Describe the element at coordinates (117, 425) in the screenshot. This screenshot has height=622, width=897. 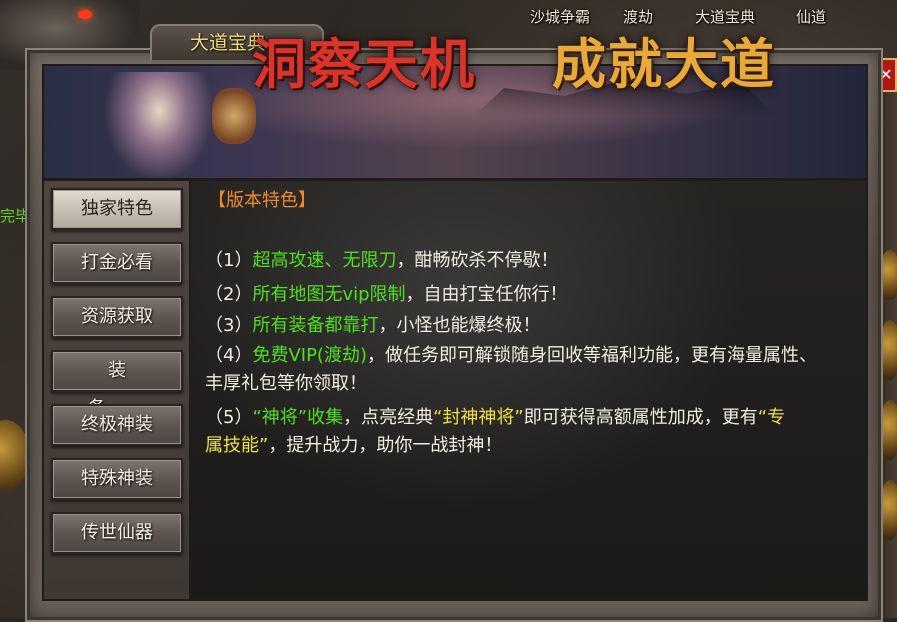
I see `sidebar-item-ultimate-gear: 终极神装` at that location.